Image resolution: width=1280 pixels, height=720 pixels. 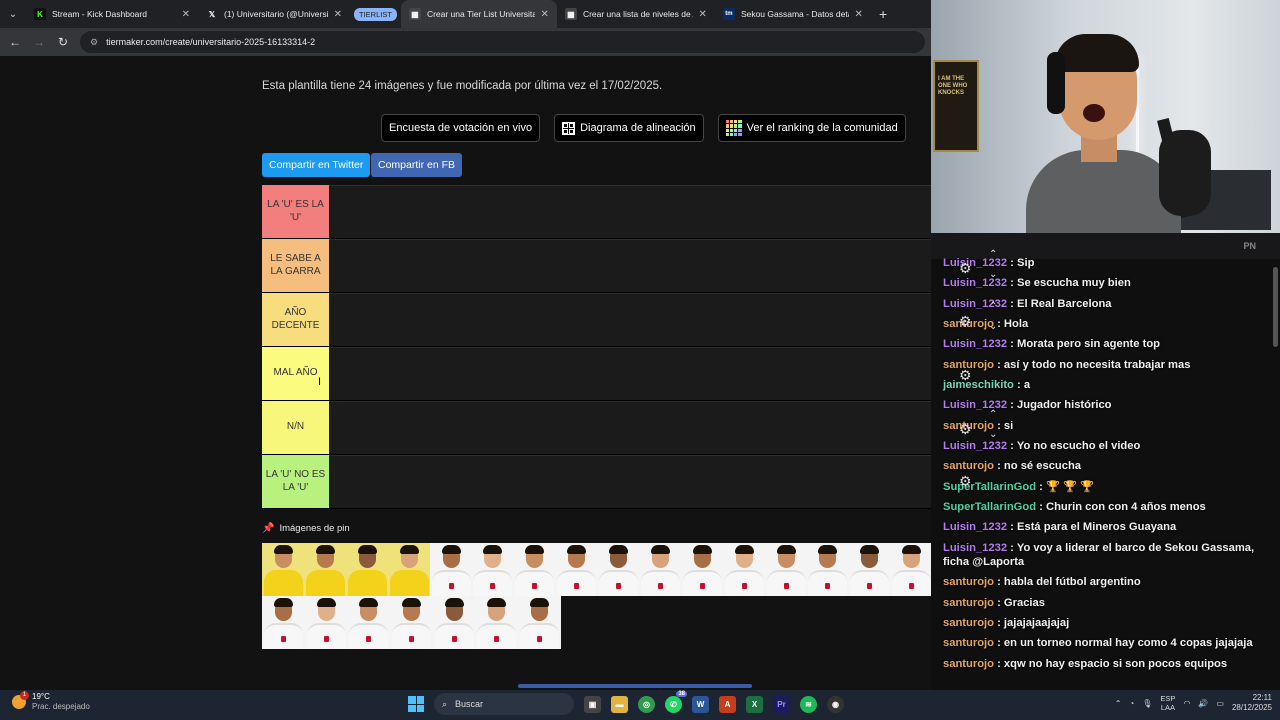 What do you see at coordinates (646, 704) in the screenshot?
I see `chrome-icon: ◎` at bounding box center [646, 704].